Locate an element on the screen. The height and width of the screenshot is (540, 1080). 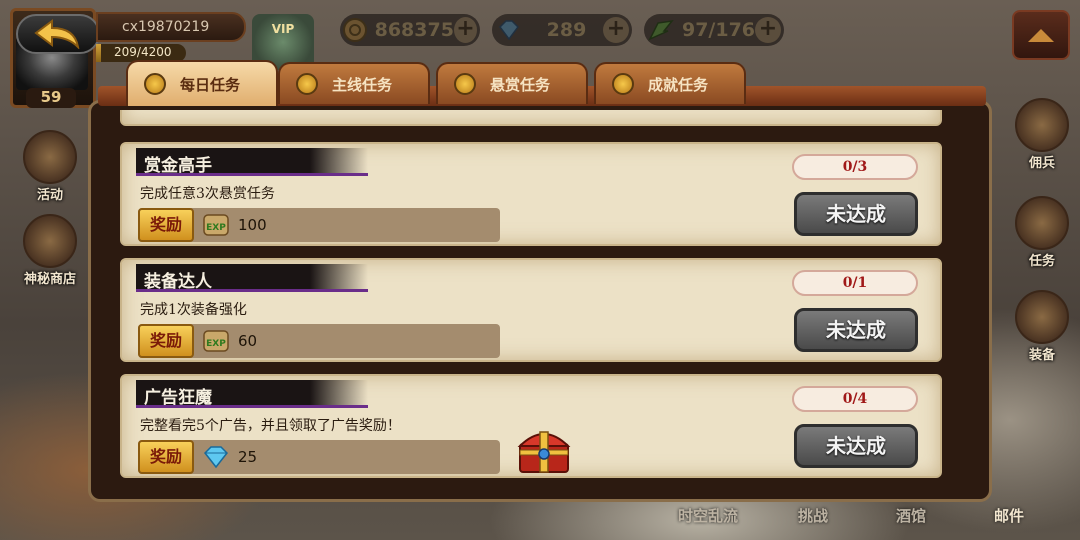
coin-amount: 868375 is located at coordinates (414, 30).